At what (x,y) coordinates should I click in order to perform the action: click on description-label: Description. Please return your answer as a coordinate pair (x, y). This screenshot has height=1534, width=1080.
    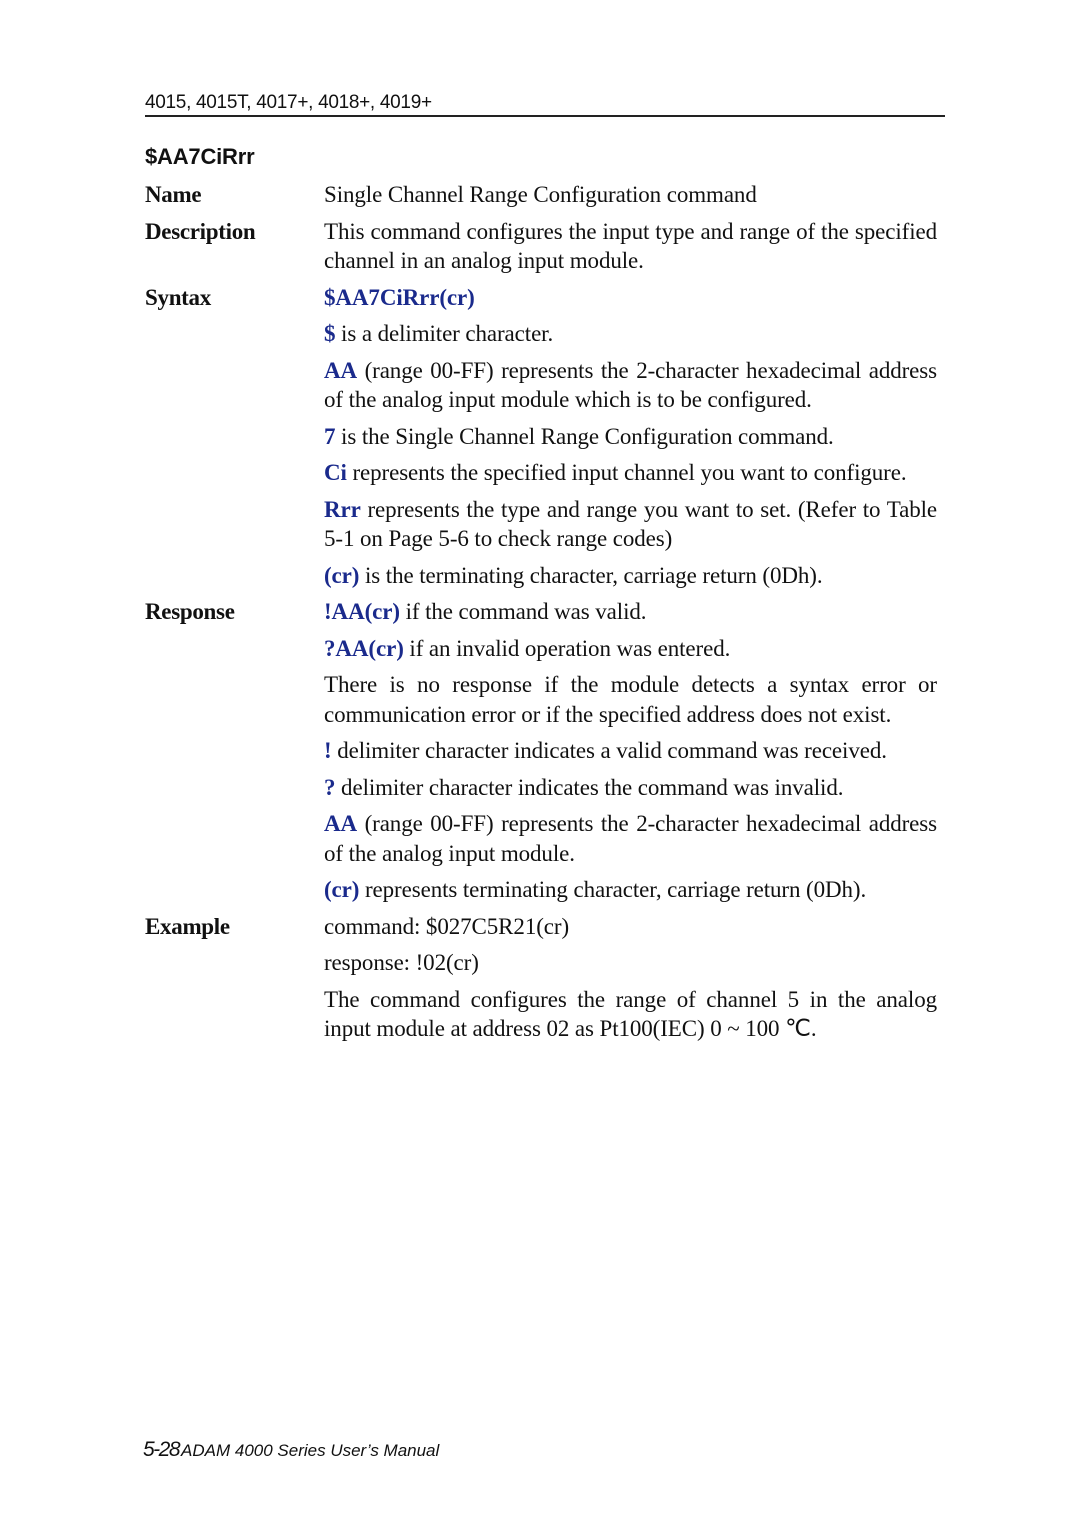
    Looking at the image, I should click on (200, 231).